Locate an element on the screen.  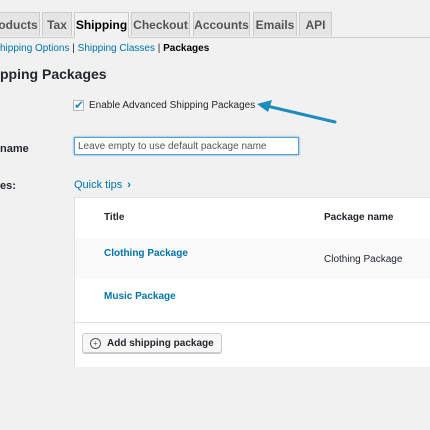
package-name-cell: Clothing Package is located at coordinates (363, 259).